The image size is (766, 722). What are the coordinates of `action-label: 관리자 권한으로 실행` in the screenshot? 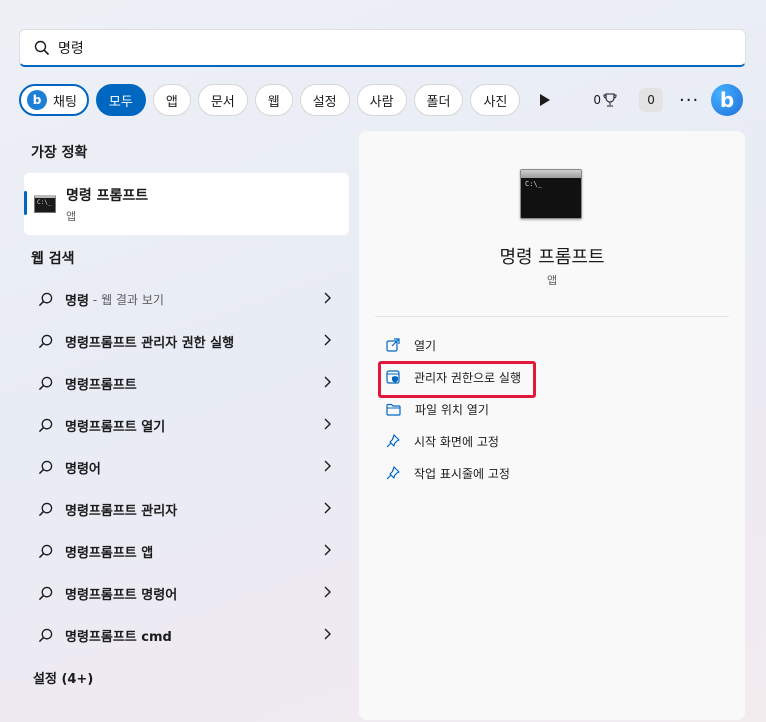 It's located at (467, 377).